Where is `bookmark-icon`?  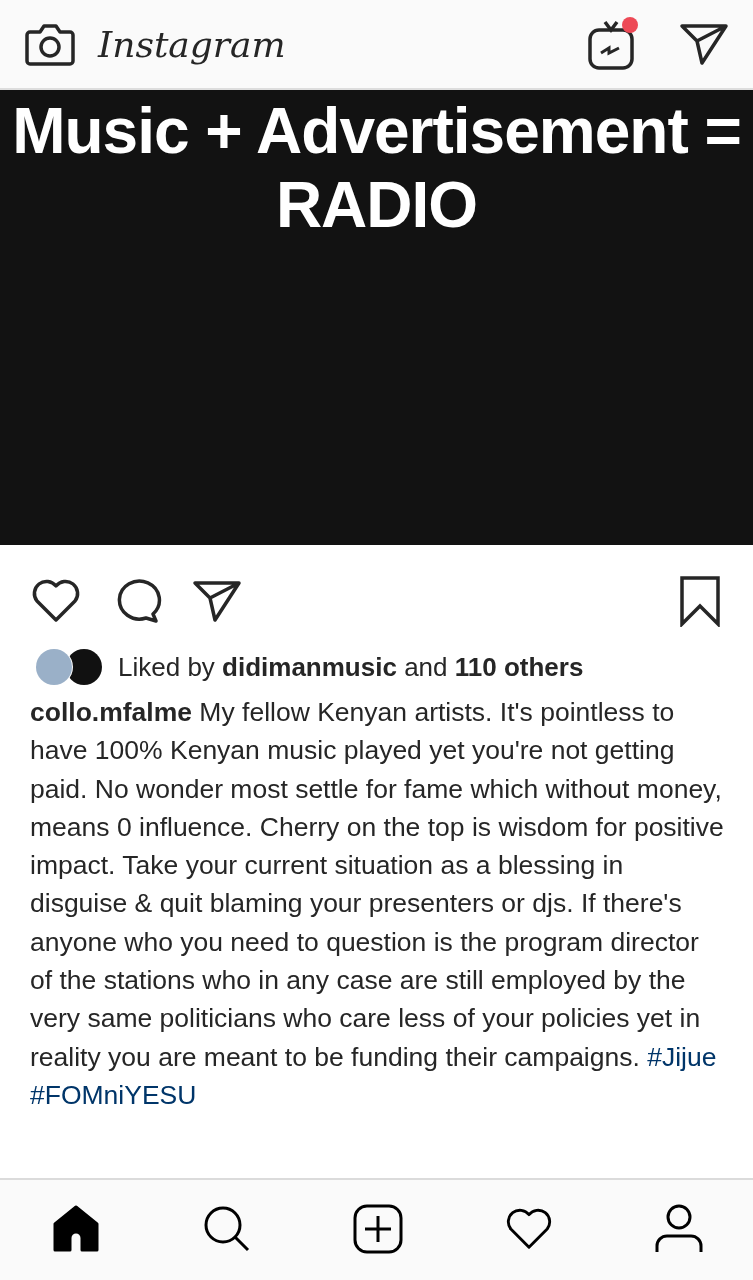
bookmark-icon is located at coordinates (700, 601).